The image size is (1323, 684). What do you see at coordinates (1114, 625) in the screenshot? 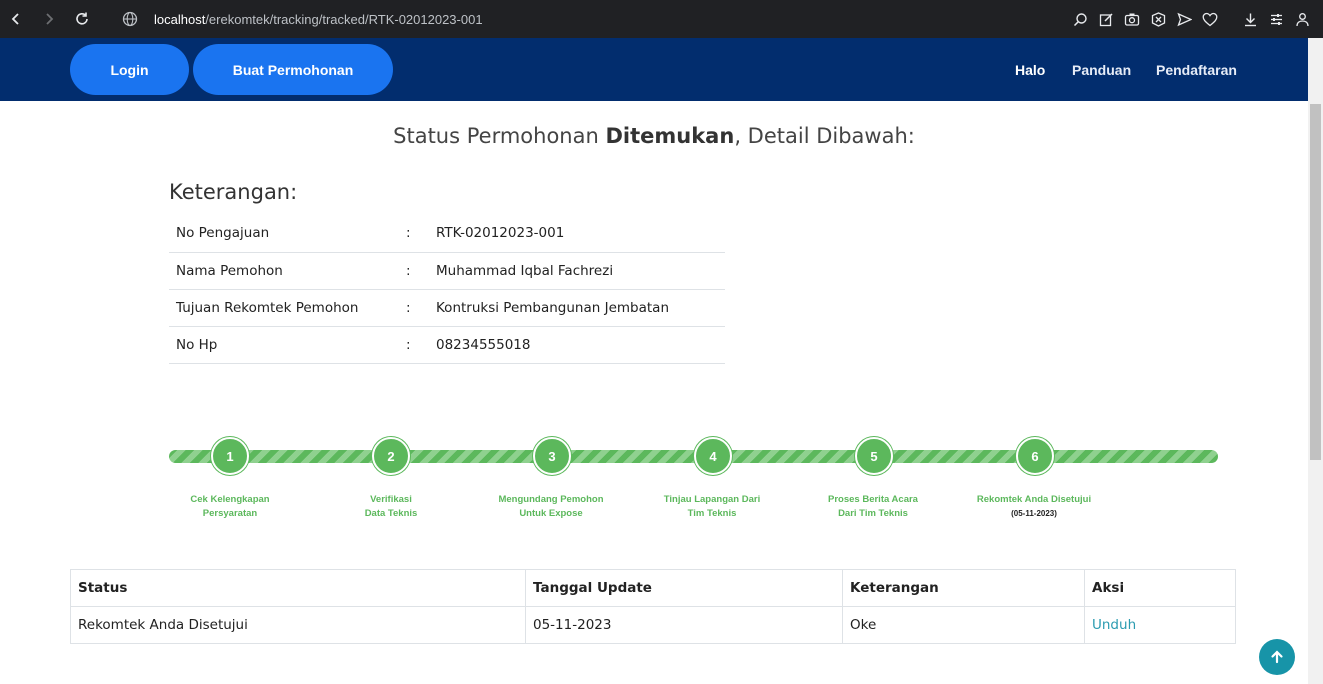
I see `unduh-link: Unduh` at bounding box center [1114, 625].